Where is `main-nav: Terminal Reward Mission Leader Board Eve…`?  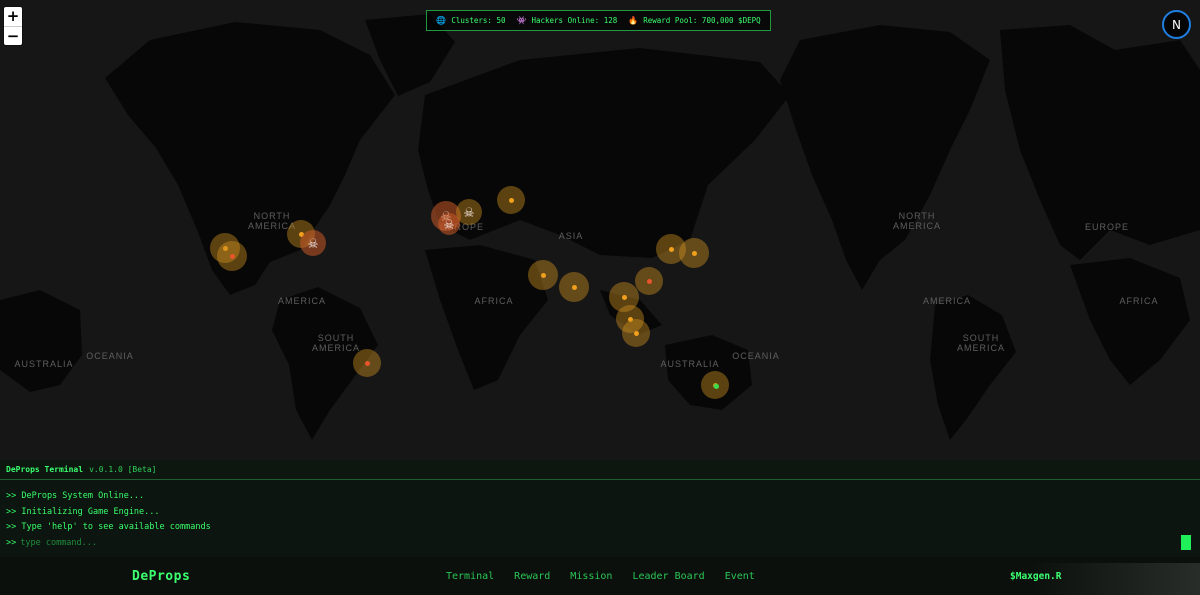 main-nav: Terminal Reward Mission Leader Board Eve… is located at coordinates (600, 576).